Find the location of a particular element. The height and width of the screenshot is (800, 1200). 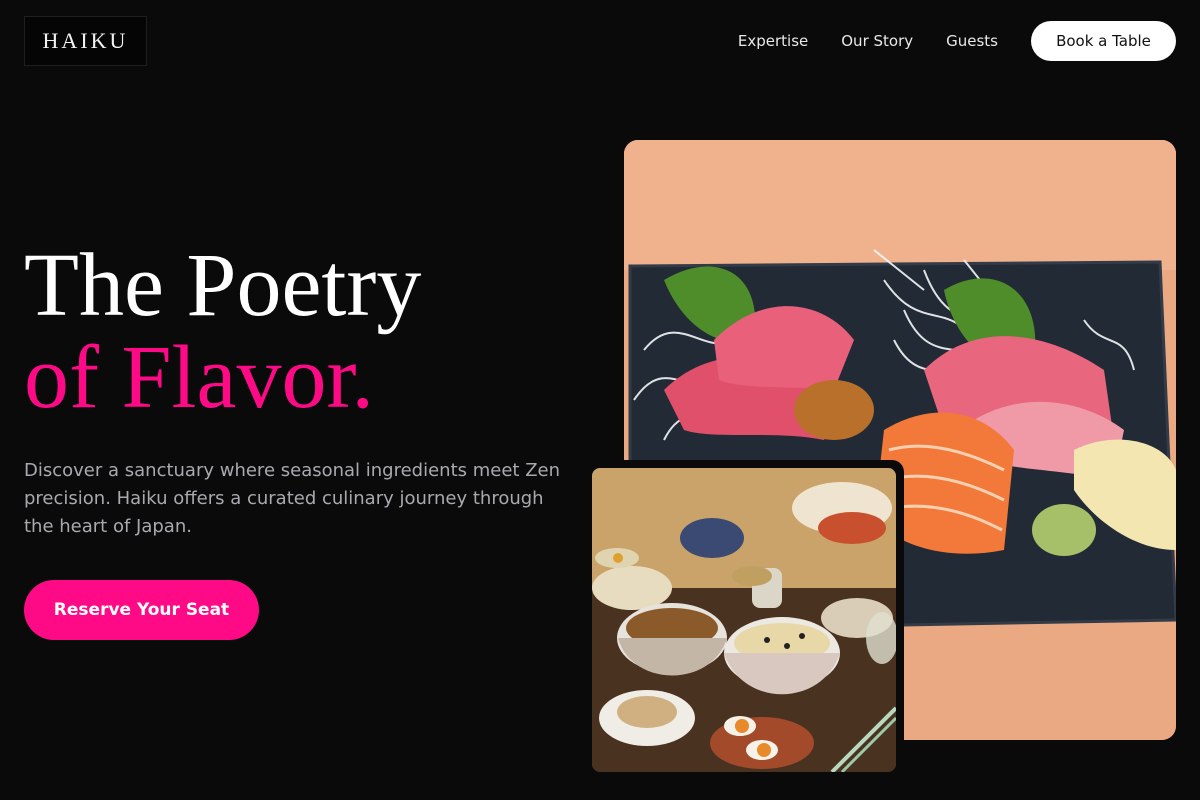

brand-name: HAIKU is located at coordinates (85, 40).